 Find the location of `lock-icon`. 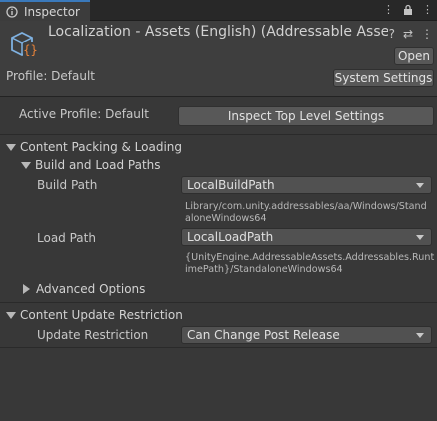

lock-icon is located at coordinates (408, 10).